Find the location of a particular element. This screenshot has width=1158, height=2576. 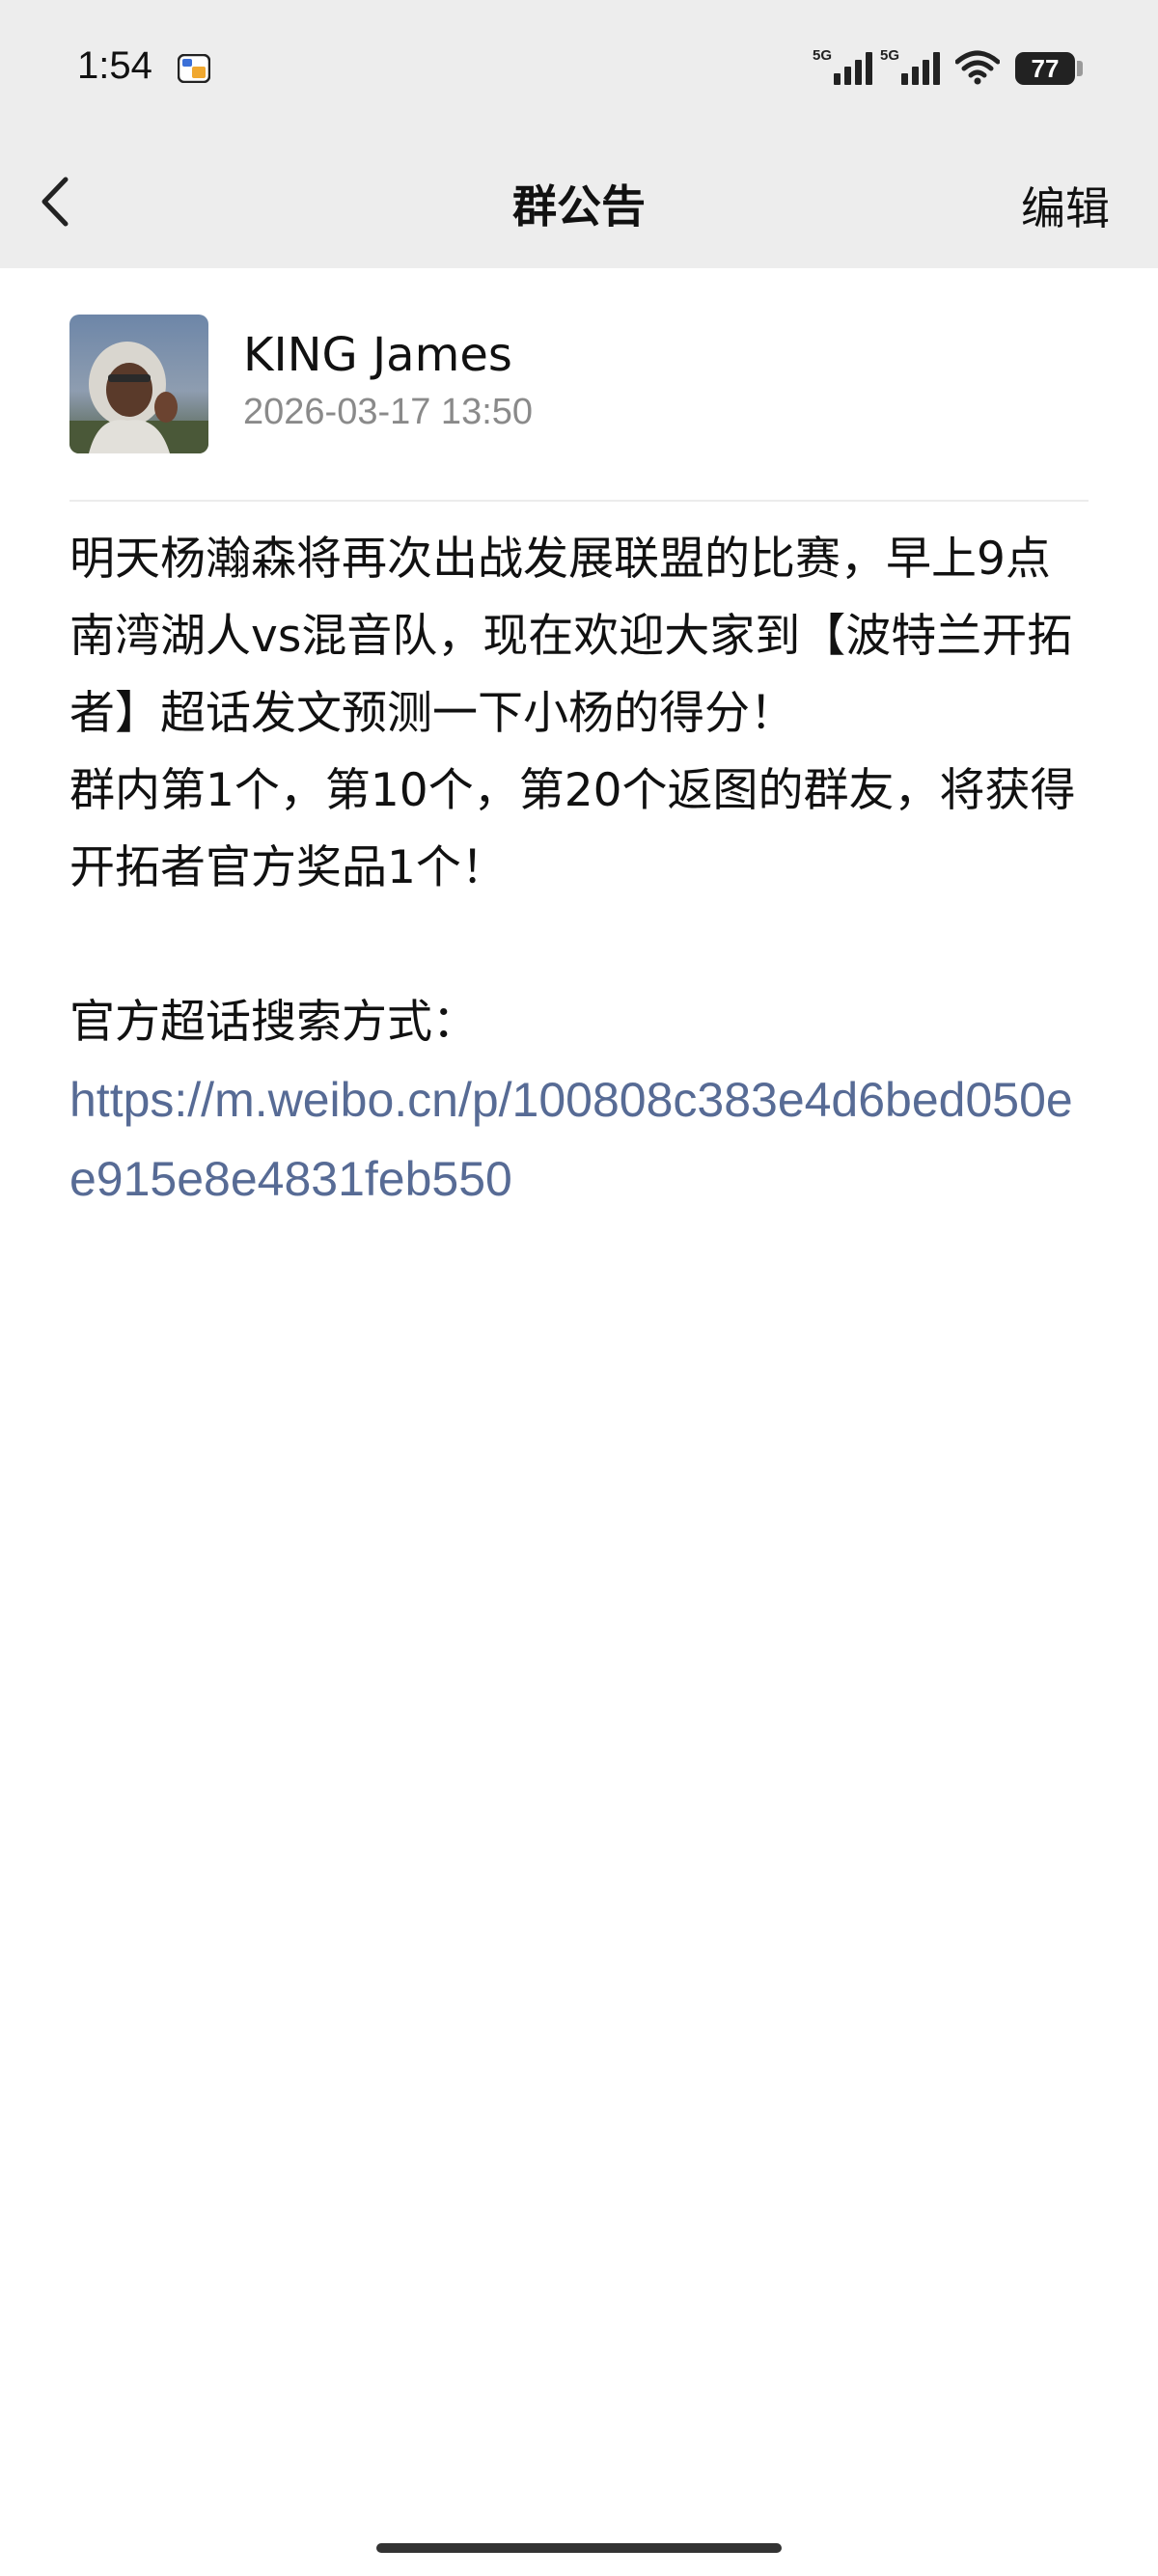

battery-level: 77 is located at coordinates (1045, 68).